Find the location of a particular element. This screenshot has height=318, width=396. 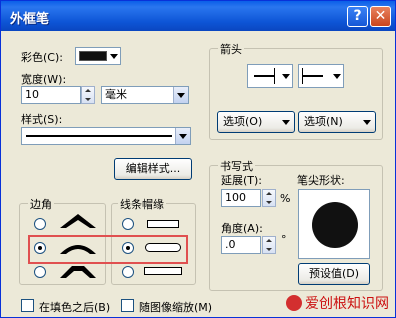

line-caps-group-title: 线条帽缘 is located at coordinates (142, 204).